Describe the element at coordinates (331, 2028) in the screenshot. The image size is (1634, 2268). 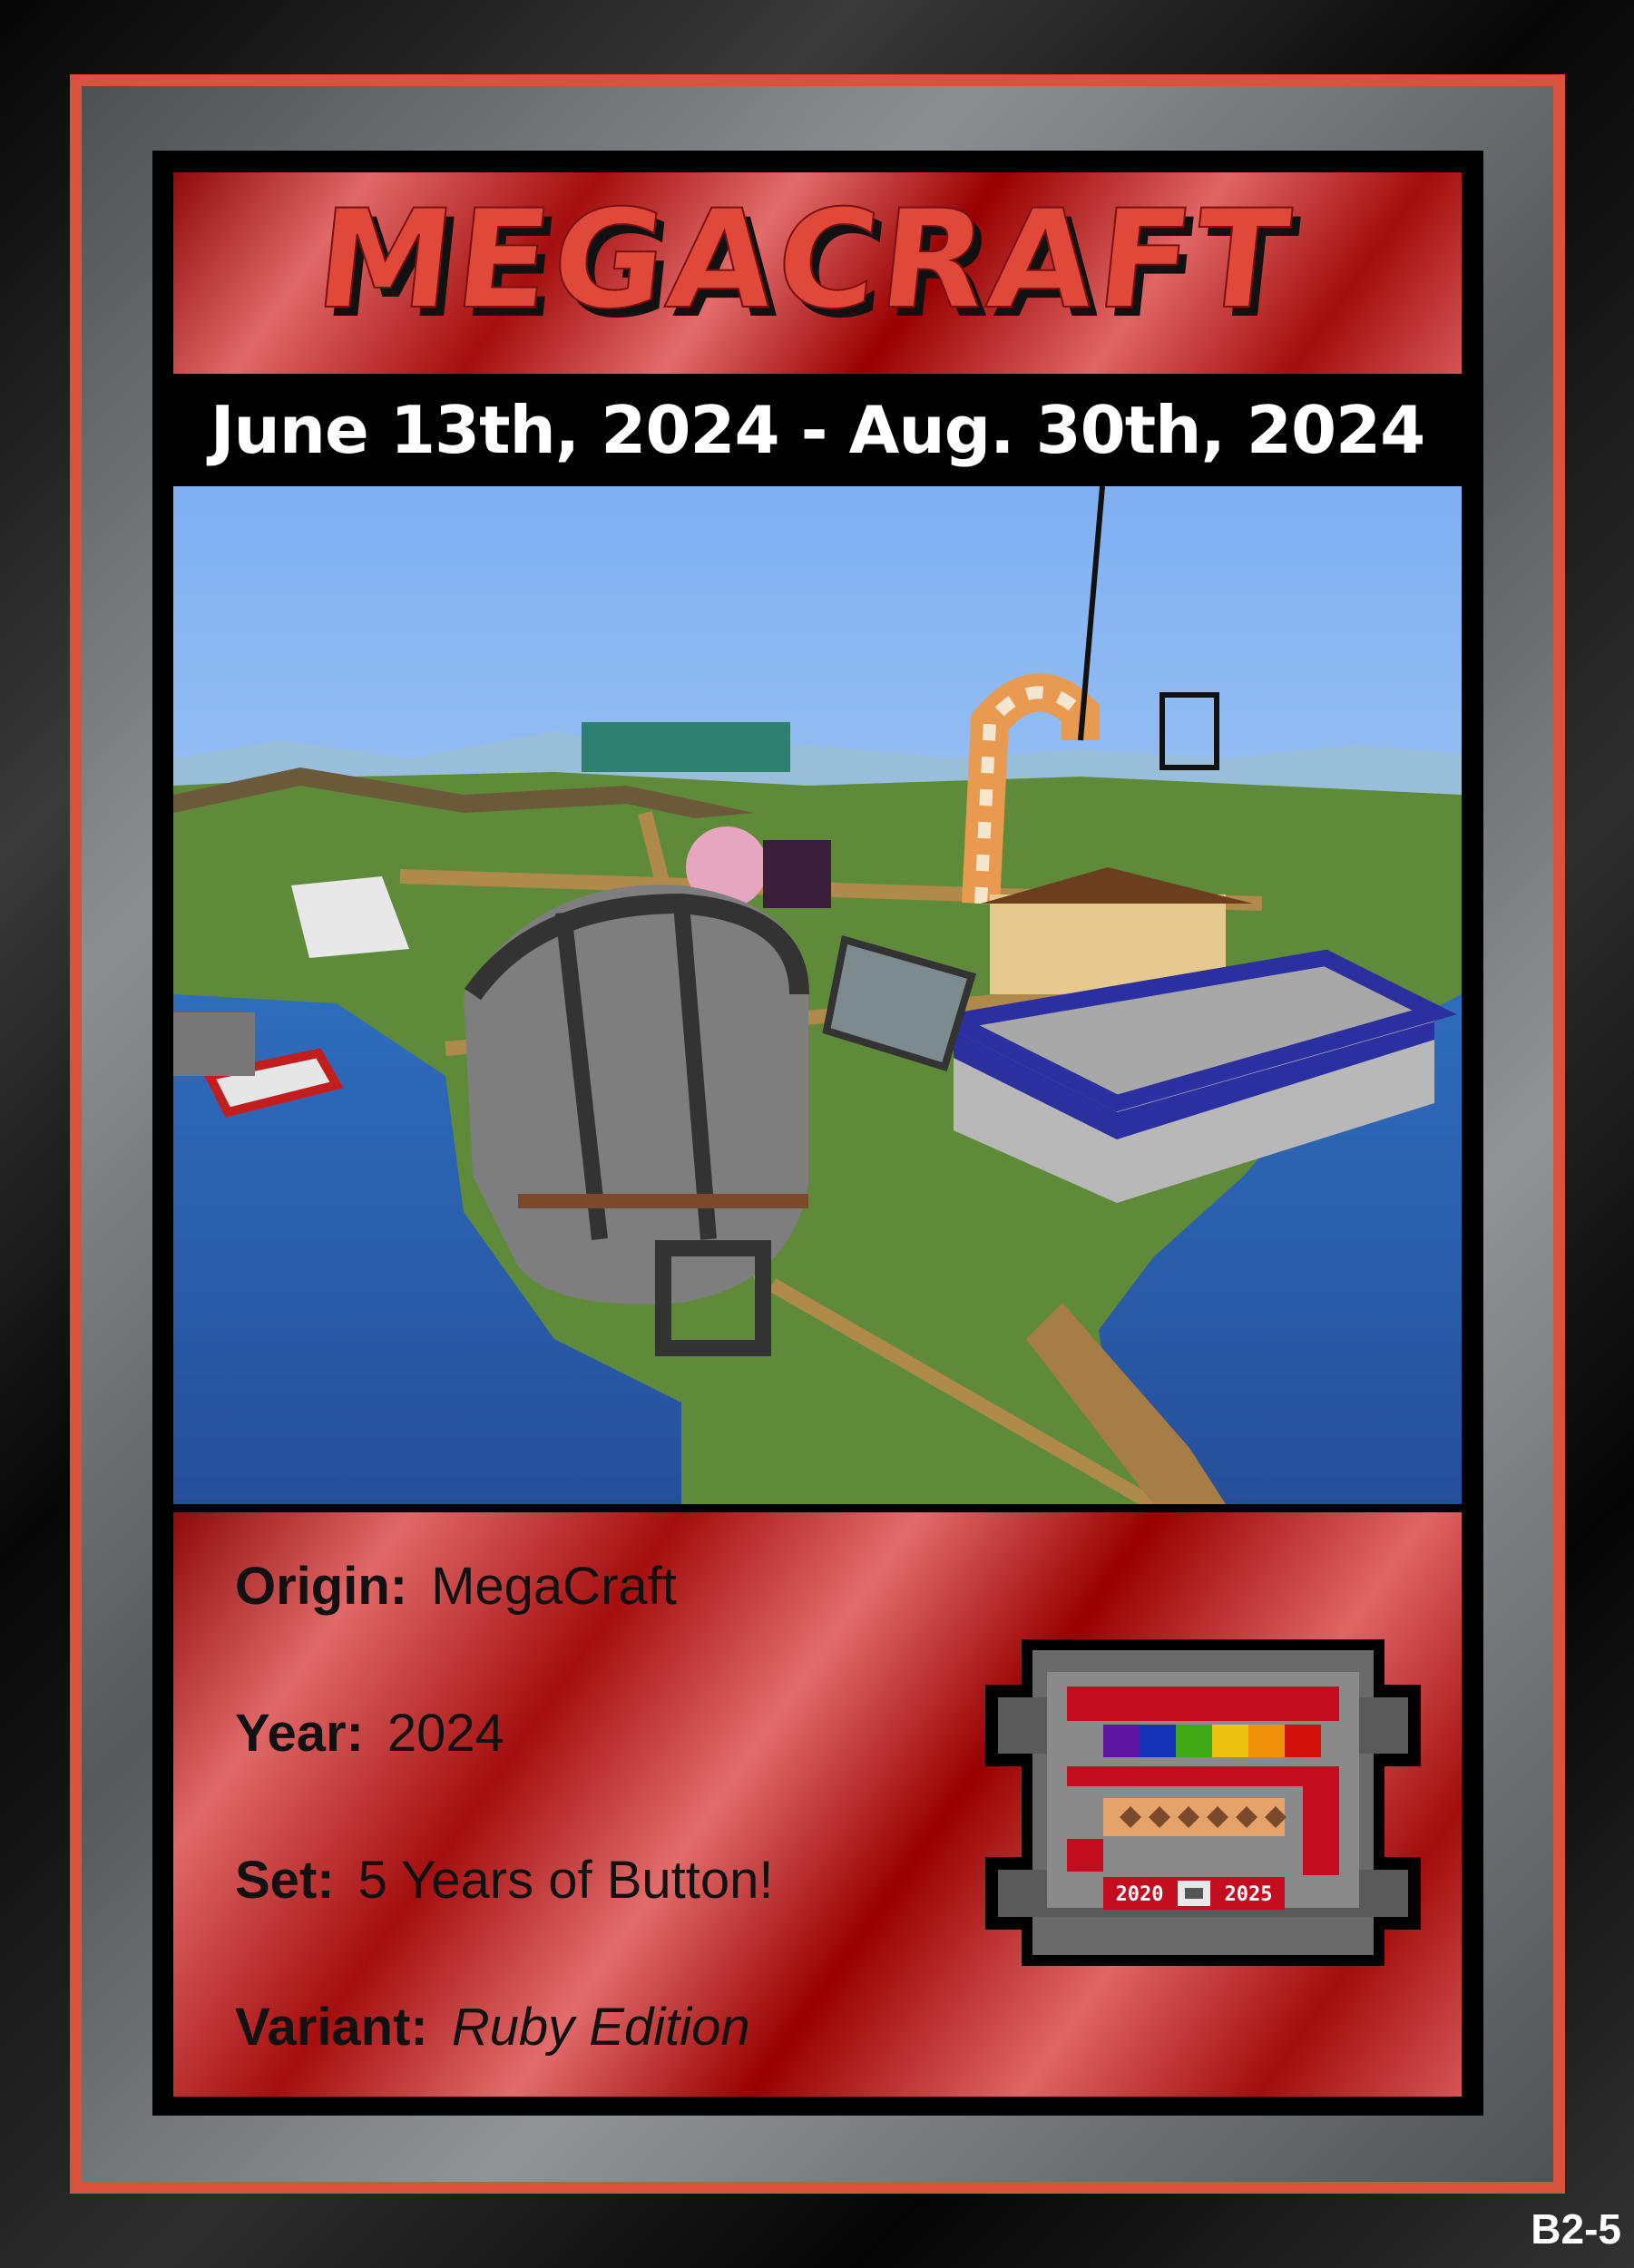
I see `variant-label: Variant:` at that location.